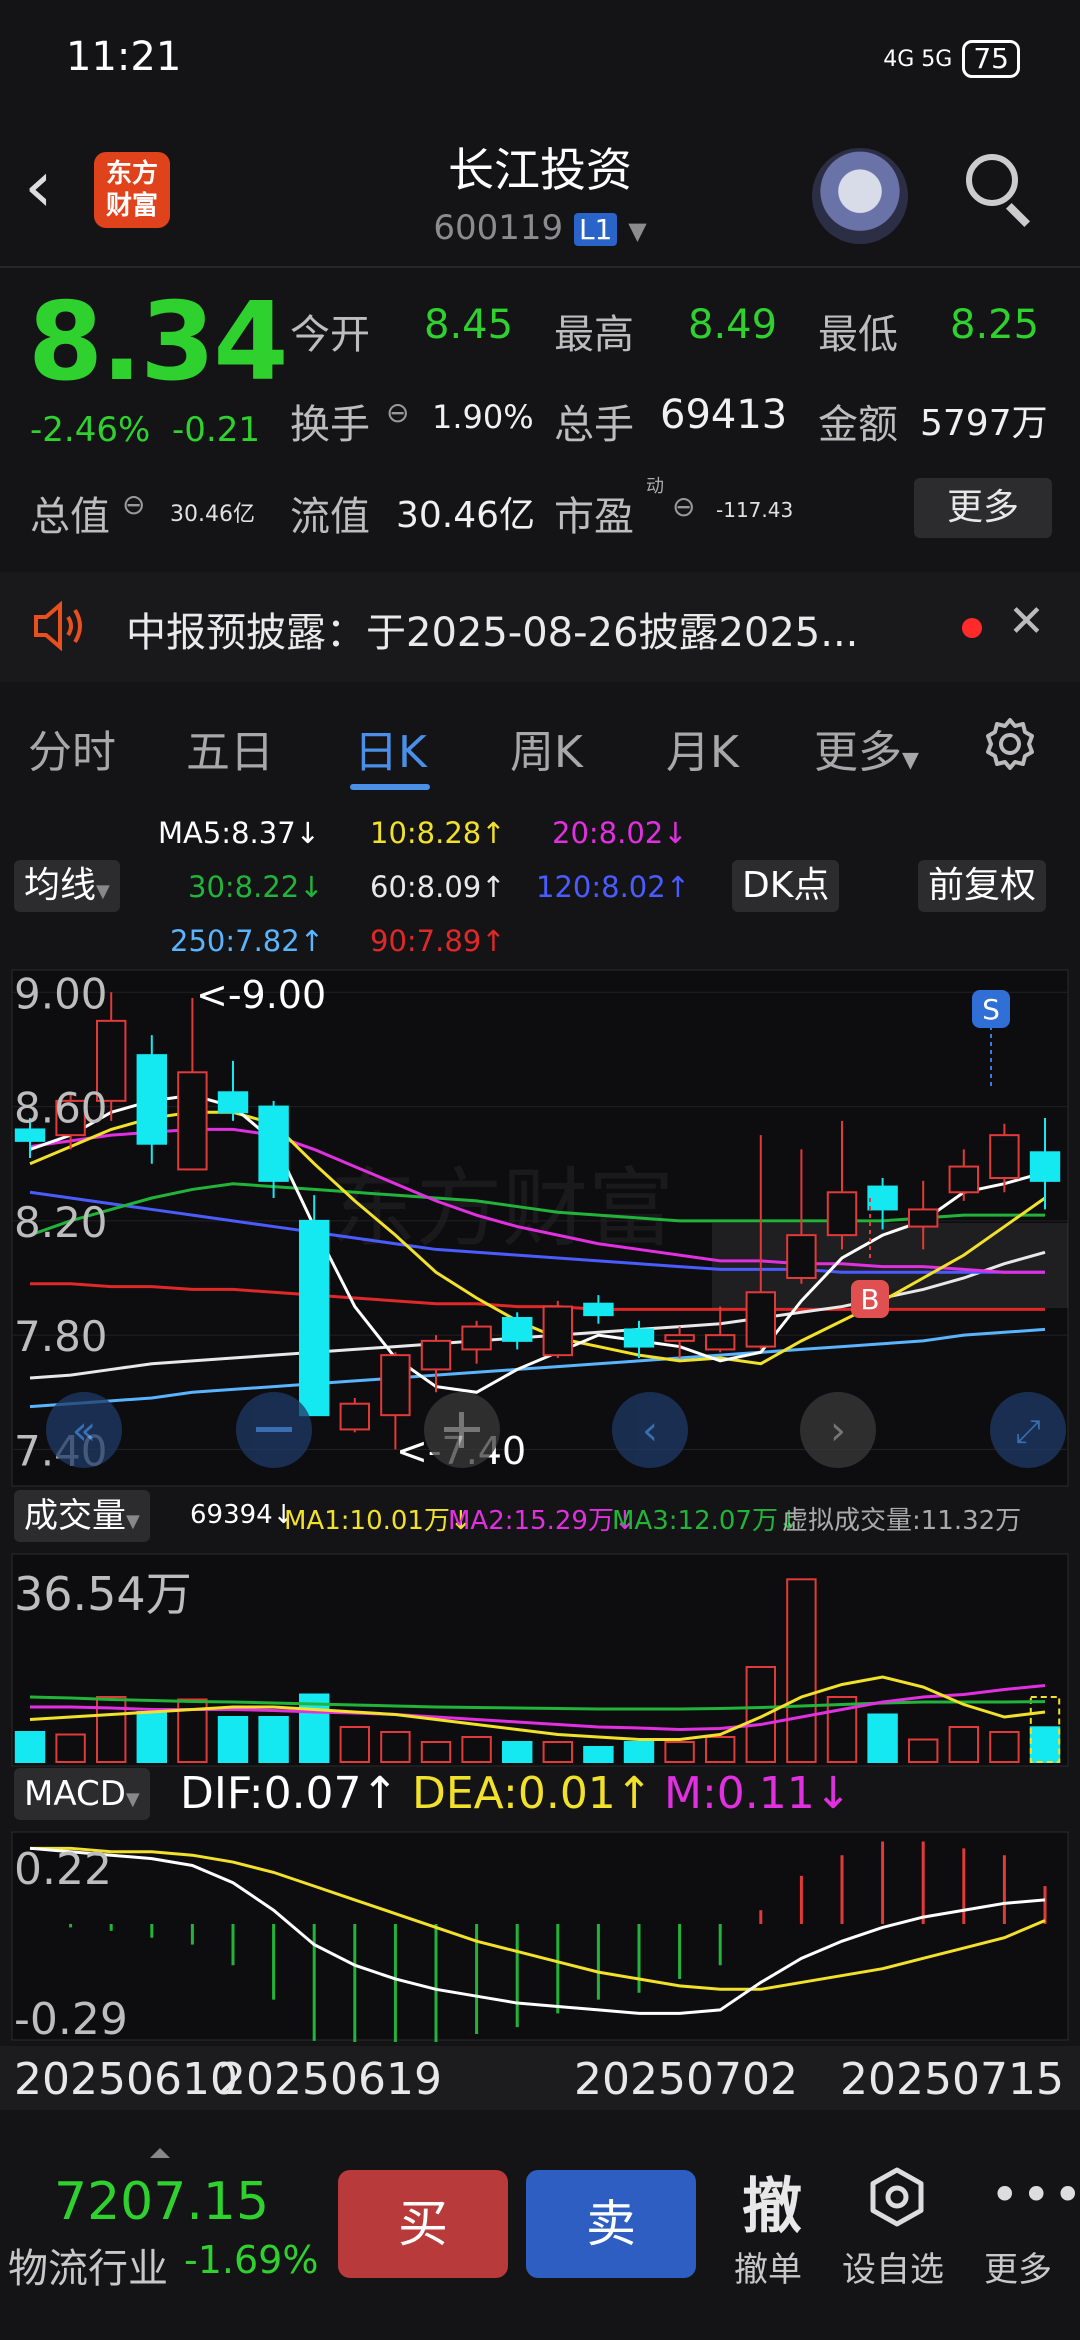 The width and height of the screenshot is (1080, 2340). I want to click on active-tab-underline, so click(390, 787).